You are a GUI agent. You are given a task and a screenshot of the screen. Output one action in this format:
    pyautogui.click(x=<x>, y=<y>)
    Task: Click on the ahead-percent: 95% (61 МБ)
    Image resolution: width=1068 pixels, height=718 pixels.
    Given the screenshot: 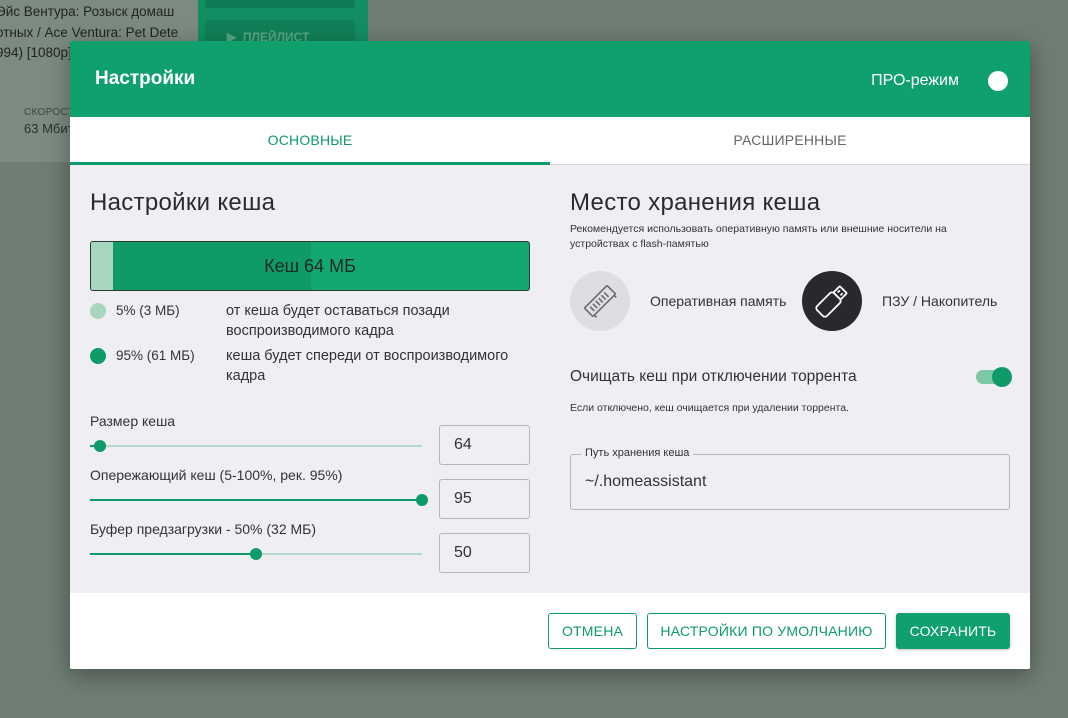 What is the action you would take?
    pyautogui.click(x=155, y=355)
    